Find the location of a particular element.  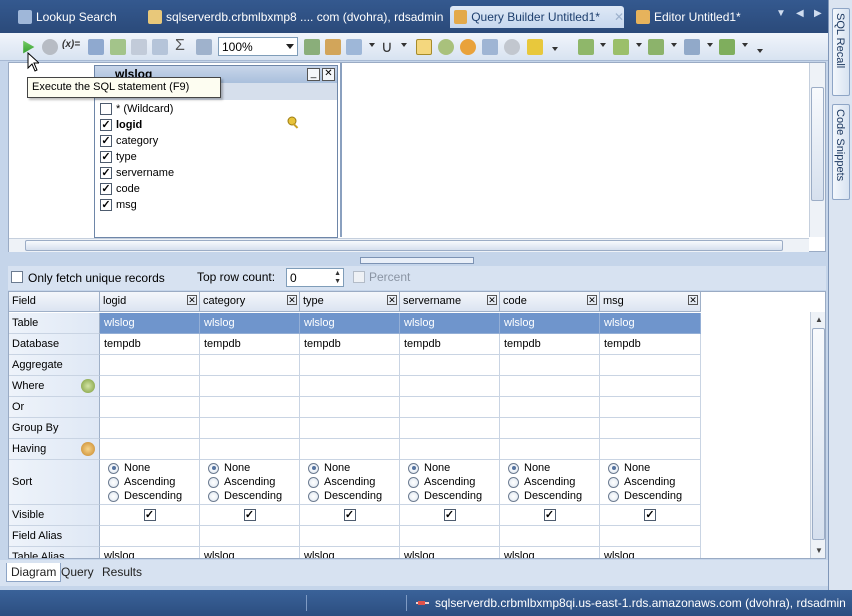

column-header-category: category ✕ is located at coordinates (250, 302).